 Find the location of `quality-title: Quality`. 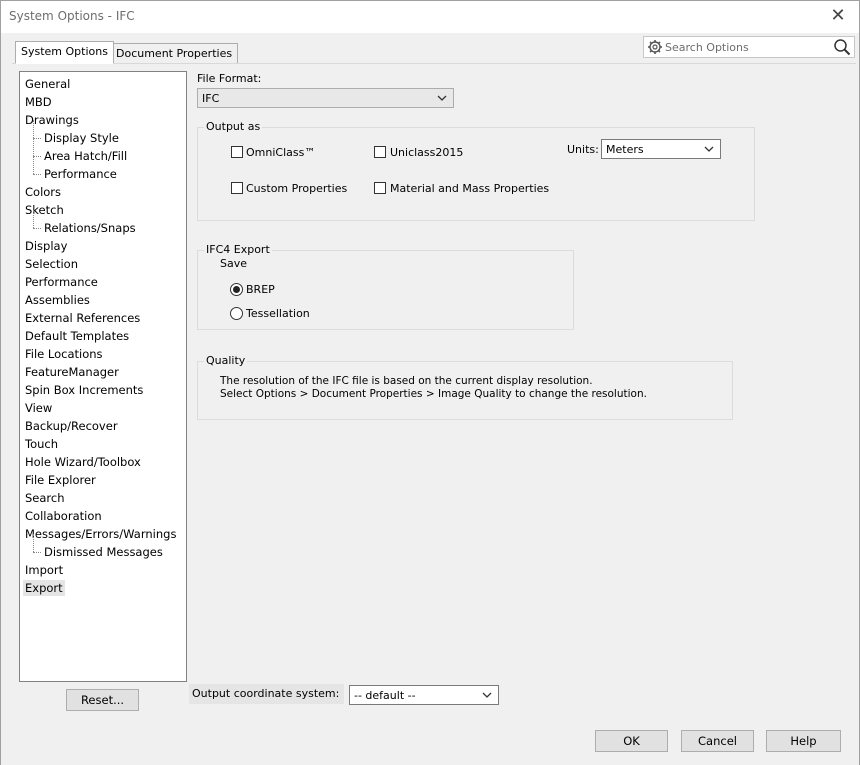

quality-title: Quality is located at coordinates (226, 360).